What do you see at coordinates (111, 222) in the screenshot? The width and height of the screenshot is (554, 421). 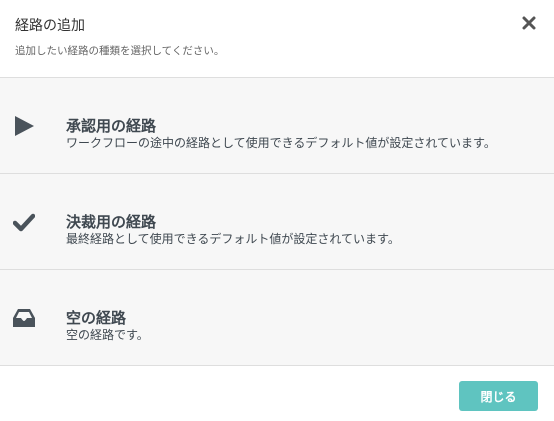 I see `option-title: 決裁用の経路` at bounding box center [111, 222].